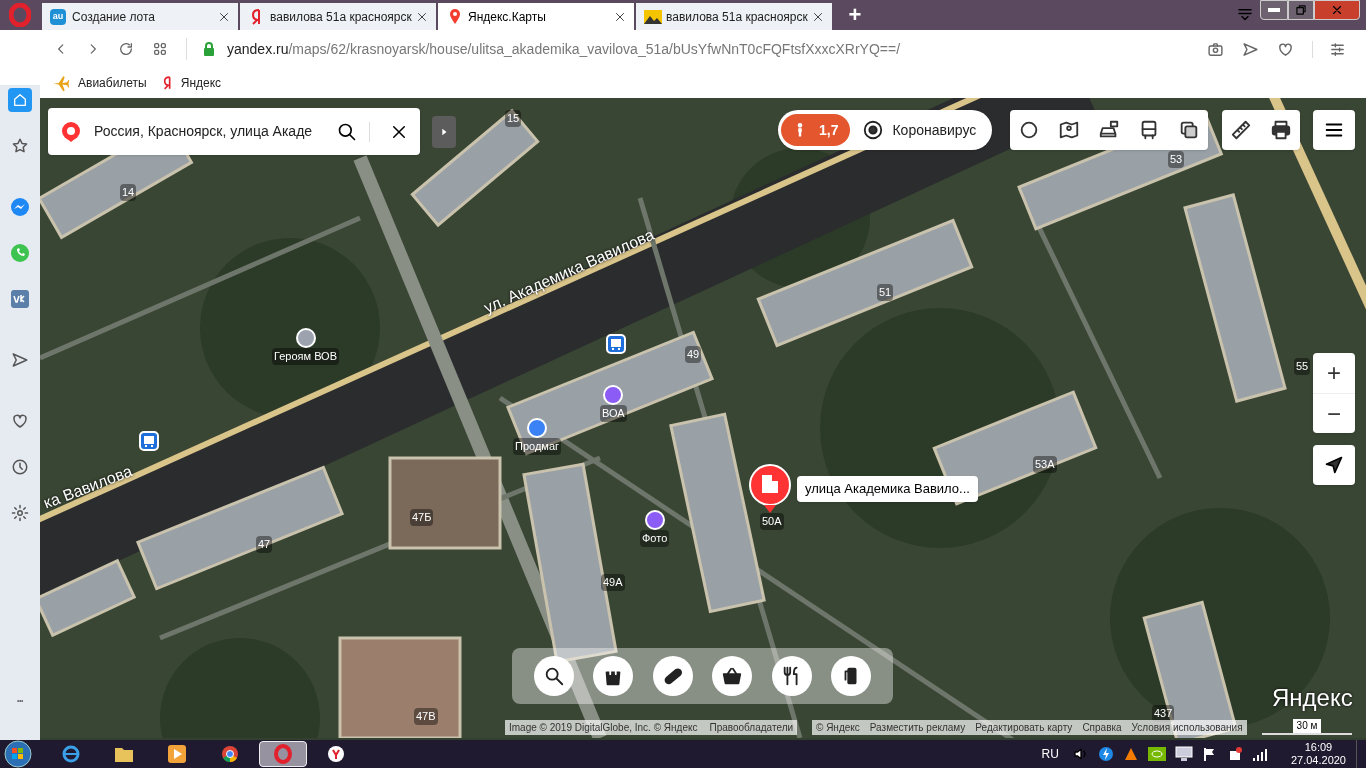  Describe the element at coordinates (58, 16) in the screenshot. I see `au-logo: au` at that location.